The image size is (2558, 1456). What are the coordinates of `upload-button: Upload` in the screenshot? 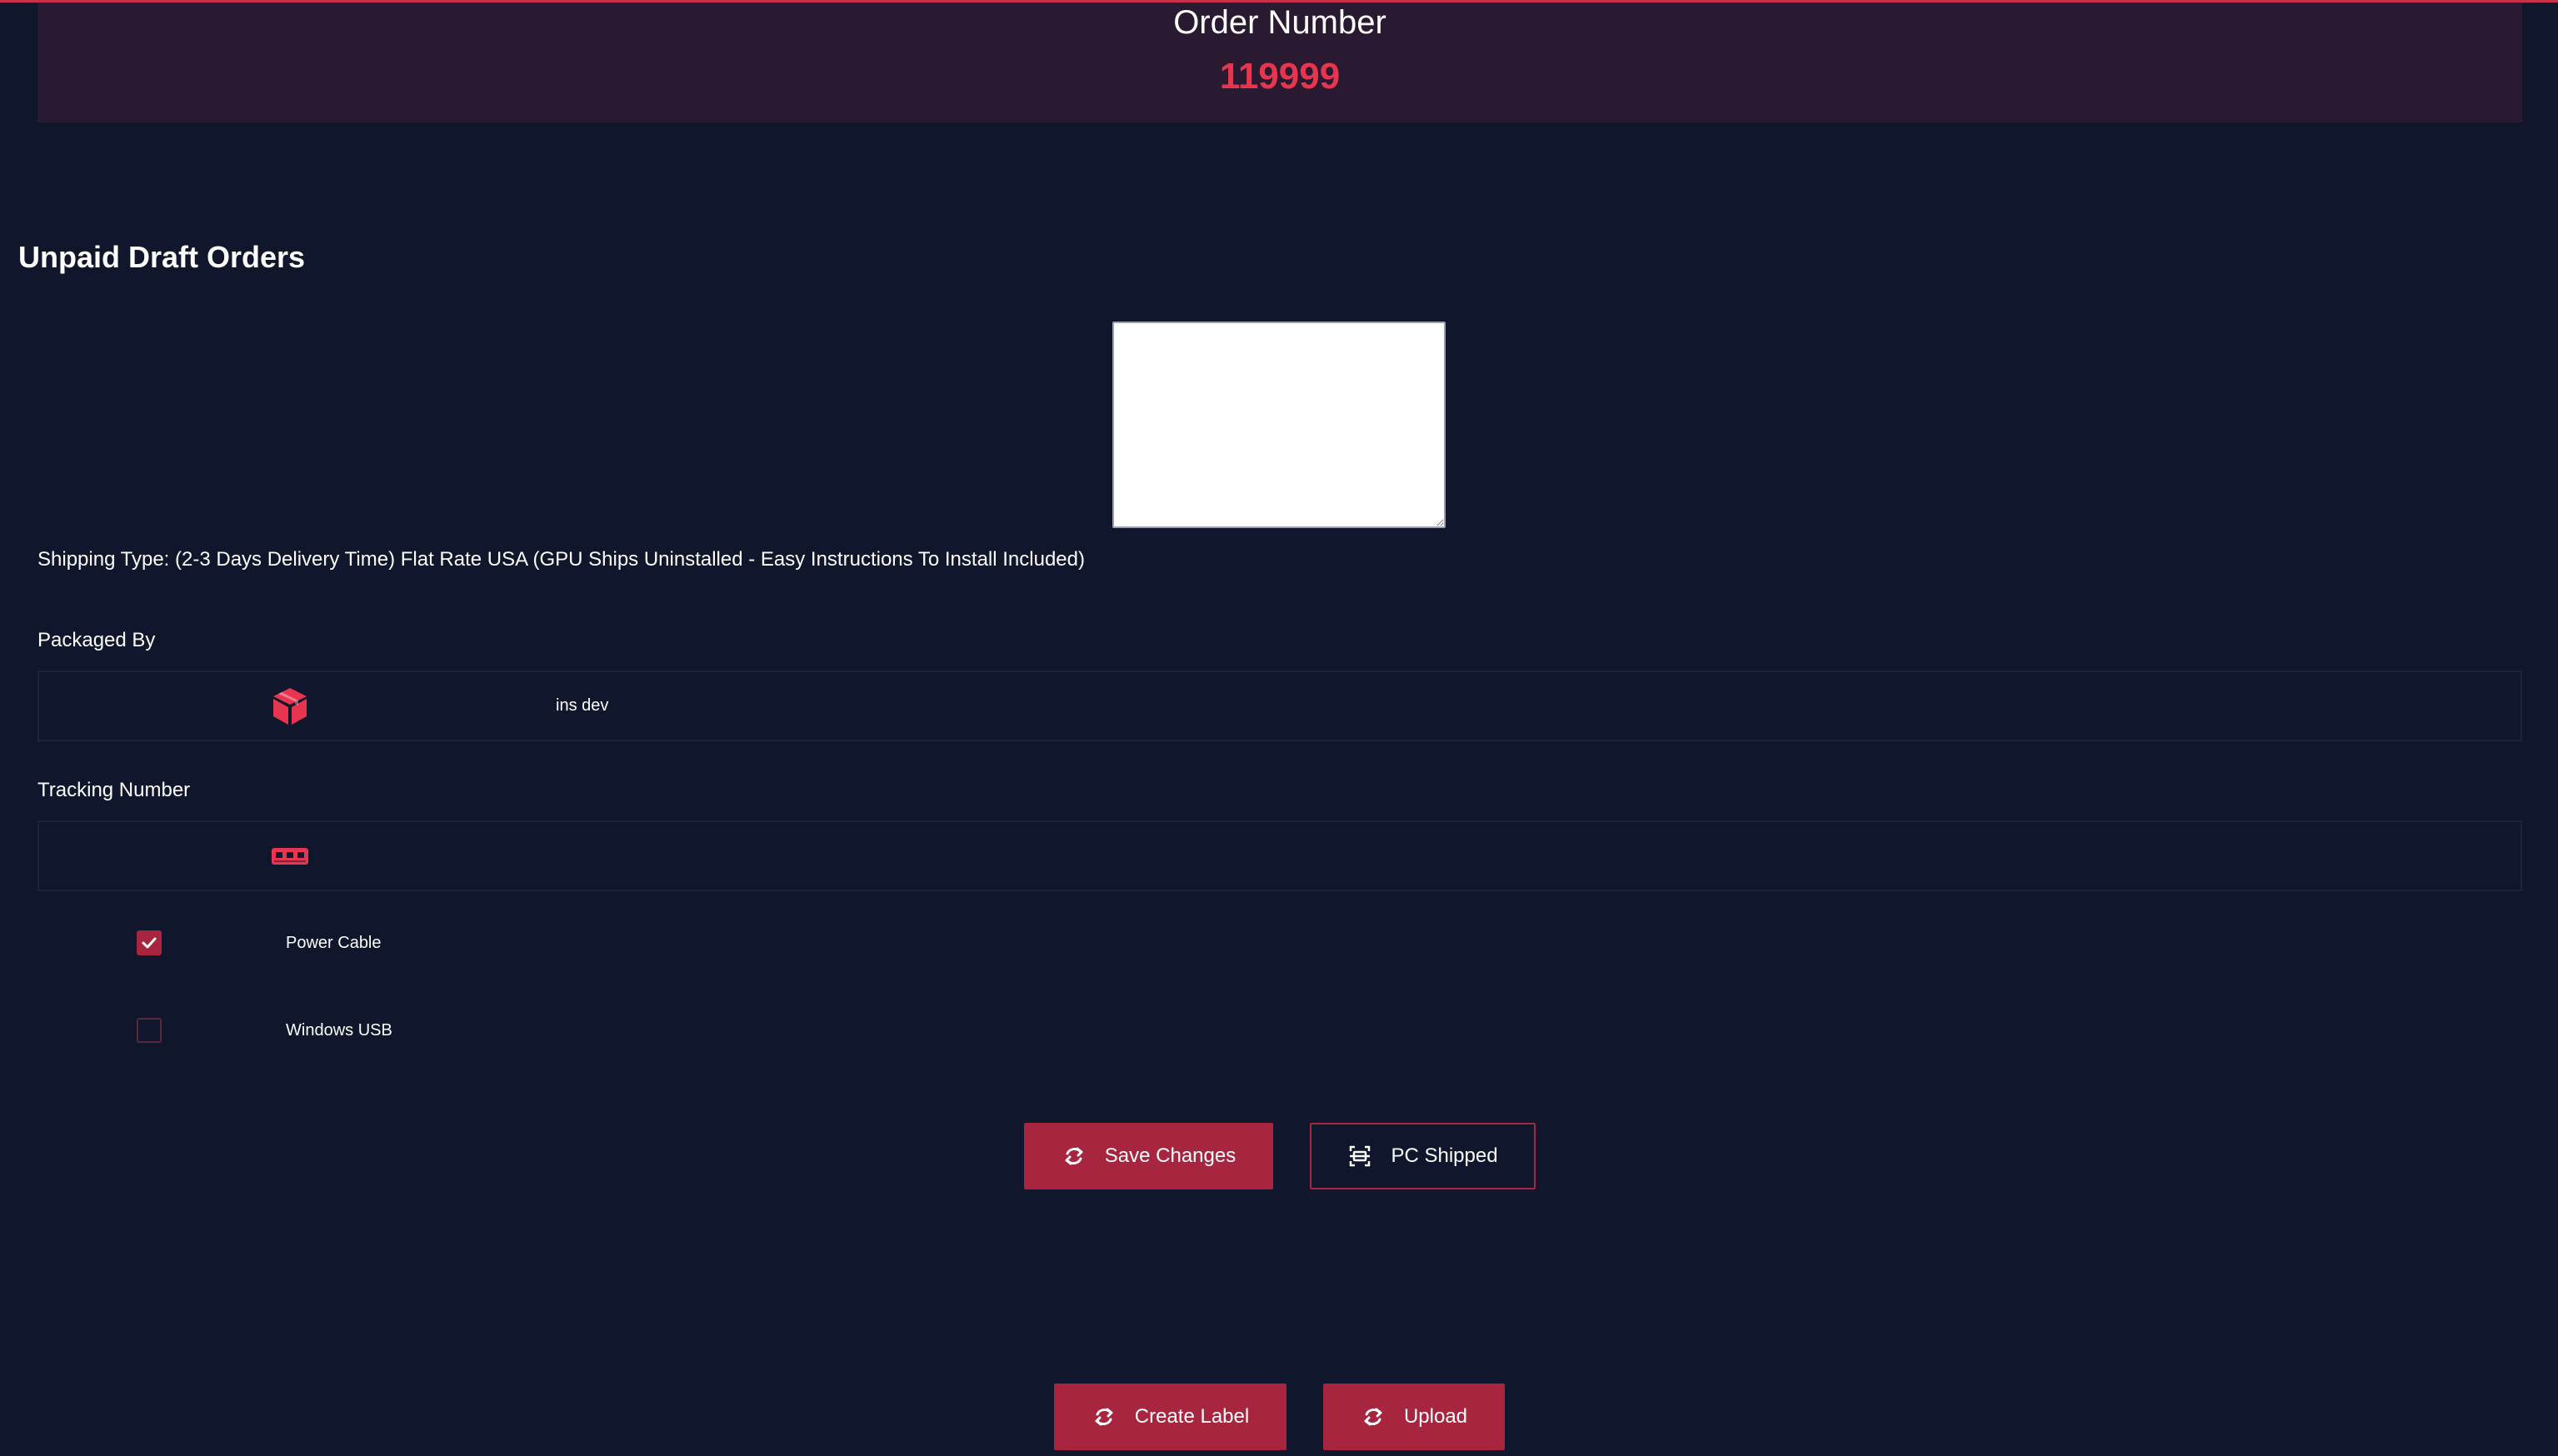 It's located at (1414, 1417).